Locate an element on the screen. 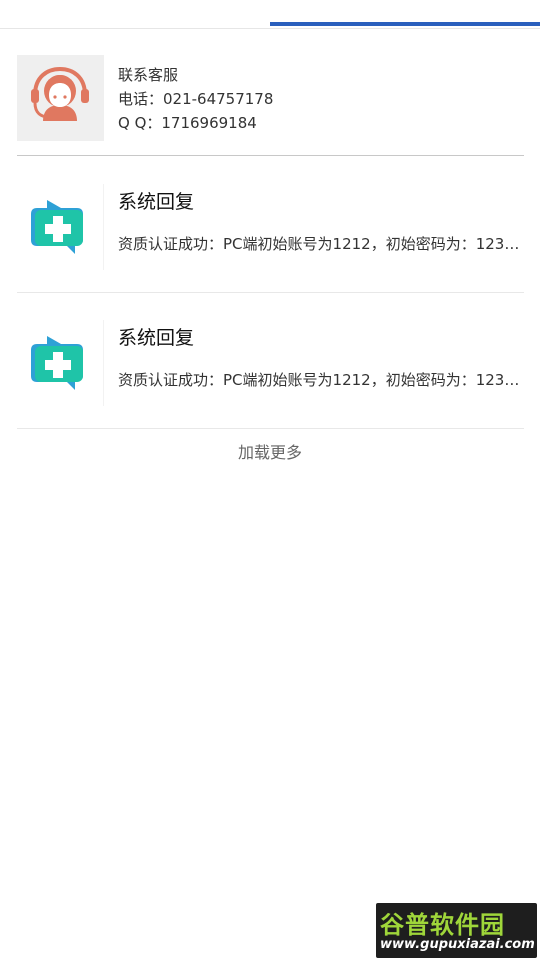 Image resolution: width=540 pixels, height=960 pixels. headset-agent-icon is located at coordinates (60, 93).